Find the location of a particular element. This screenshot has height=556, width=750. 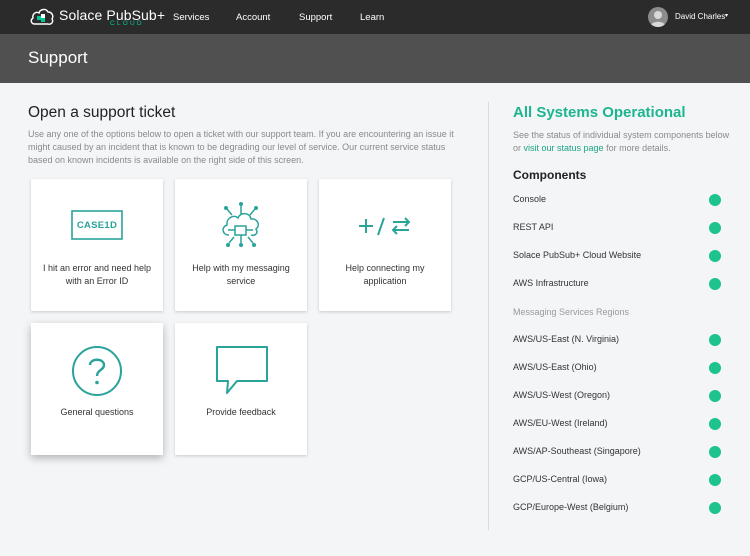

connect-application-option-label: Help connecting my application is located at coordinates (385, 274).